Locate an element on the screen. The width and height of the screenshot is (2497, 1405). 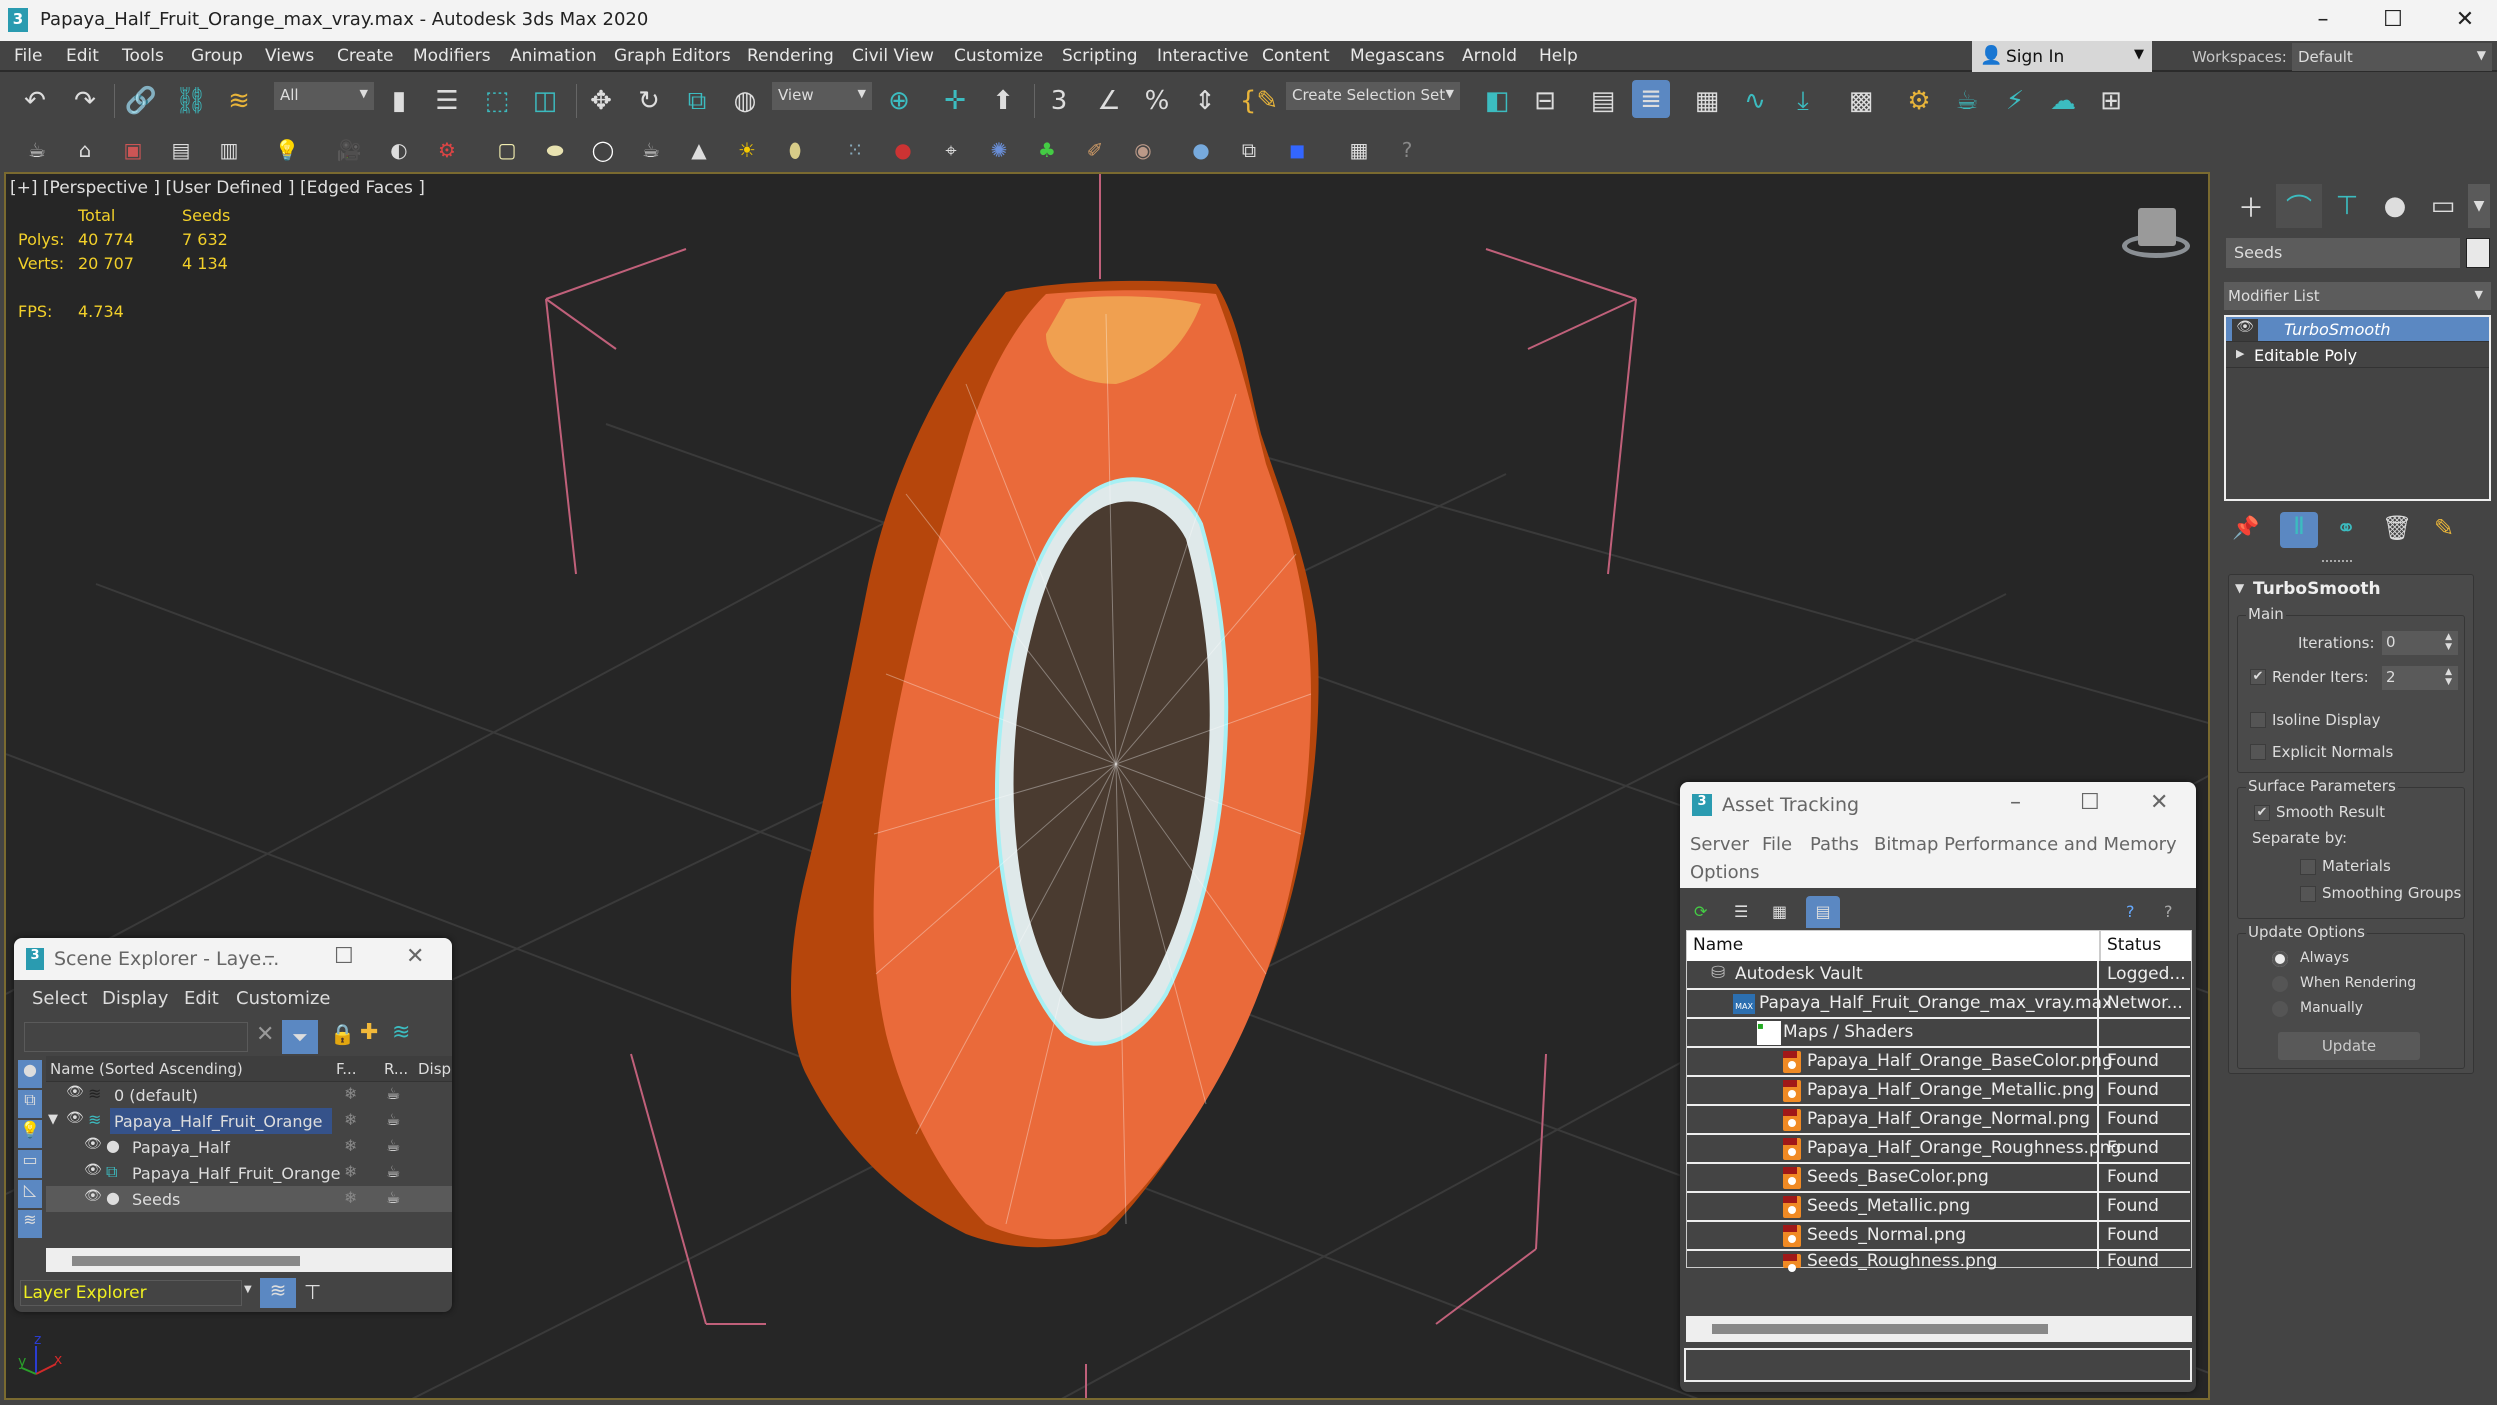
column-name: Name is located at coordinates (1718, 945).